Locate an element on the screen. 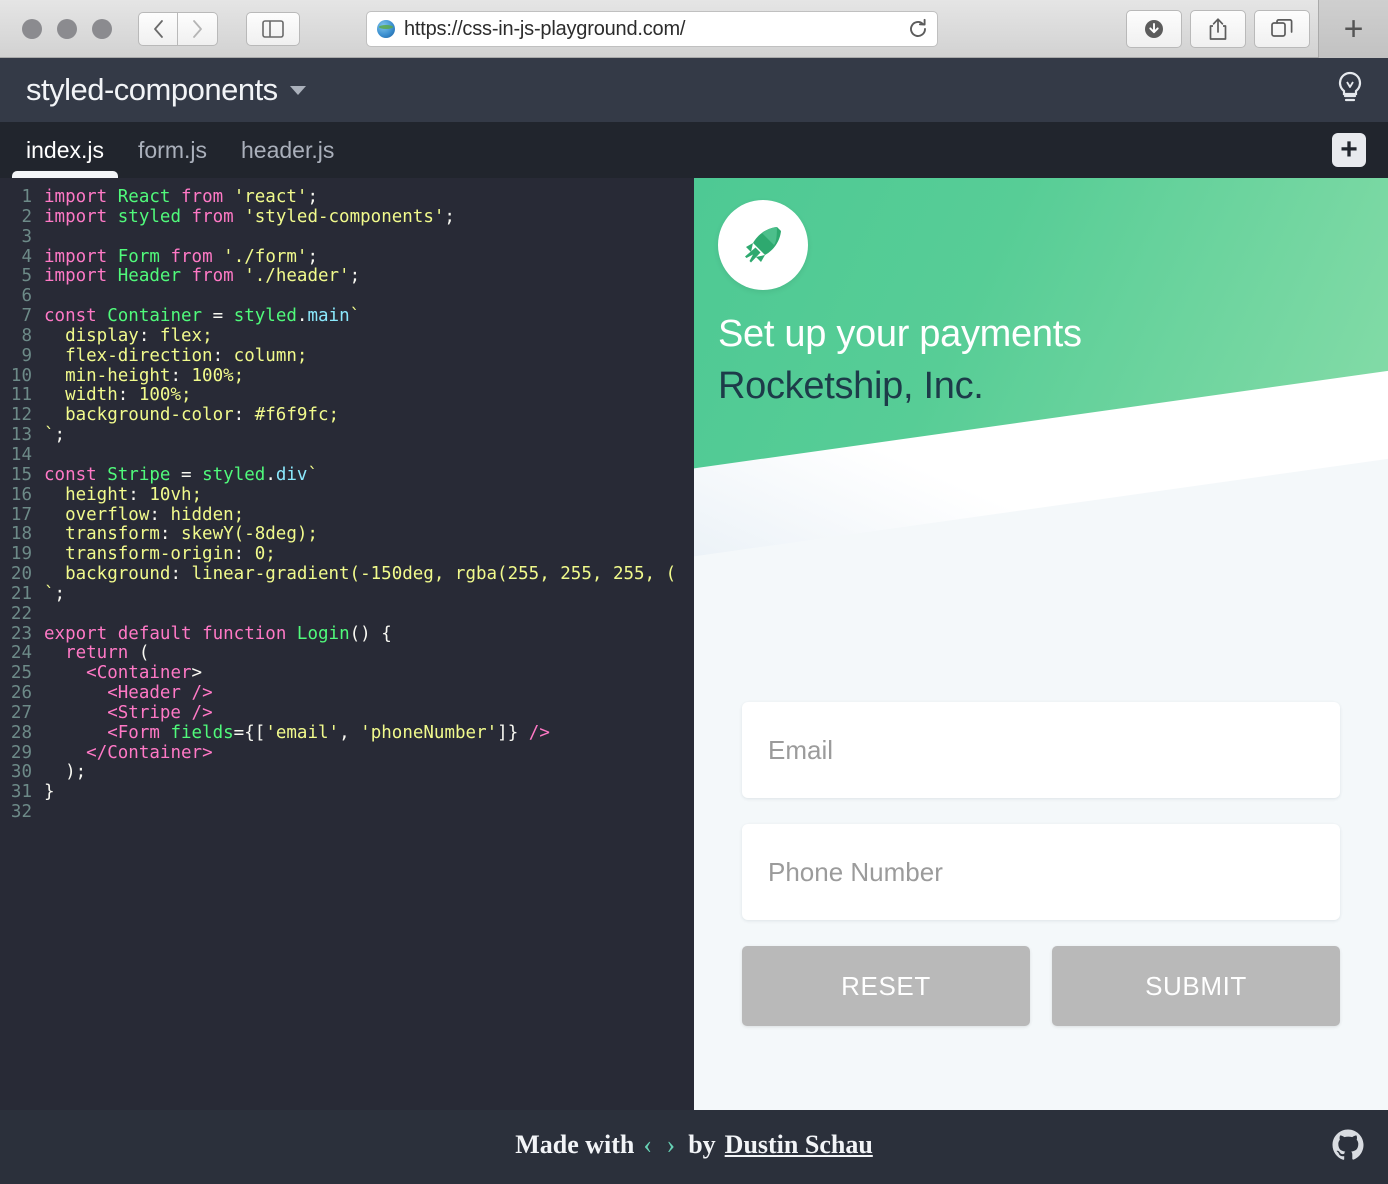  line-content: return ( is located at coordinates (107, 653).